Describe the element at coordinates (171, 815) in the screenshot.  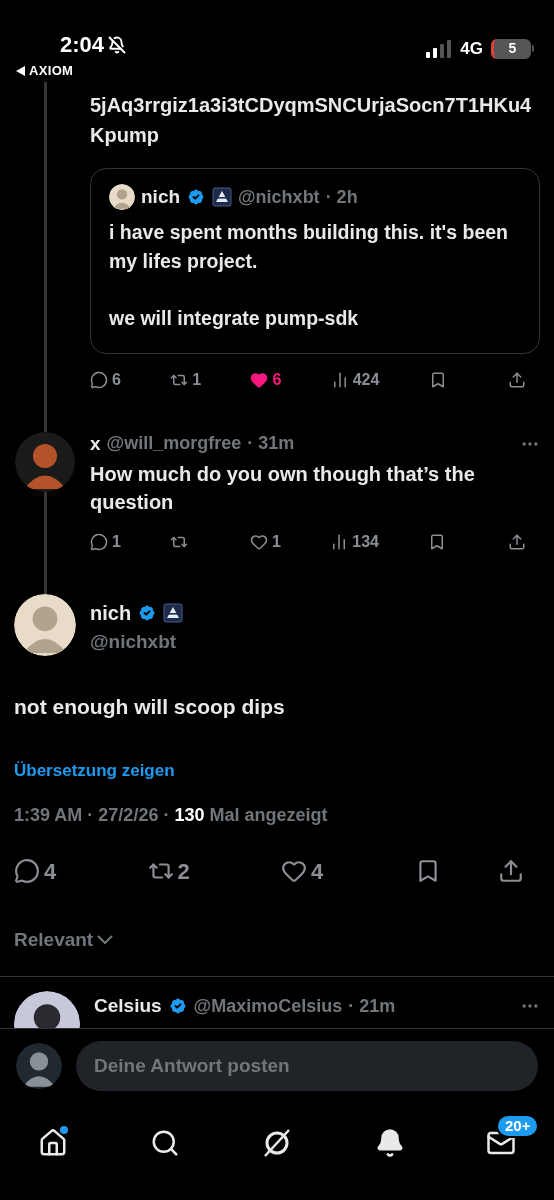
I see `post-meta: 1:39 AM · 27/2/26 · 130 Mal angezeigt` at that location.